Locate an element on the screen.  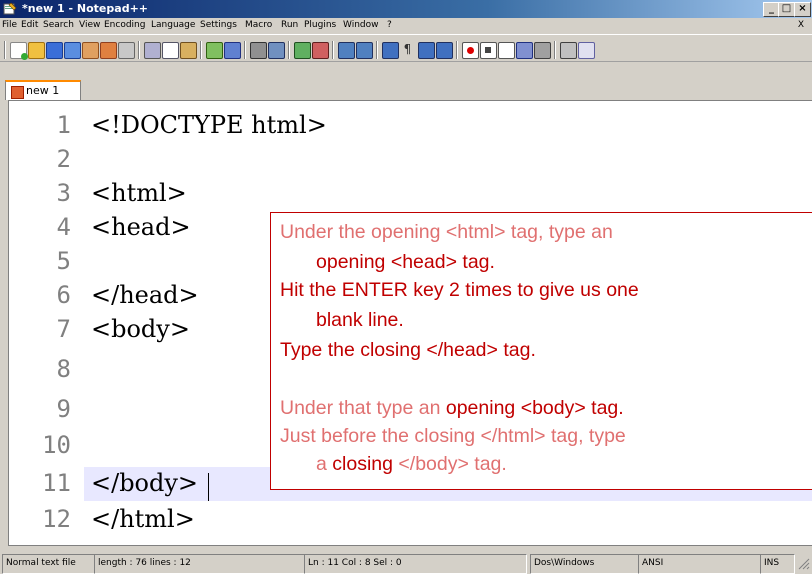
sync-vertical-icon is located at coordinates (346, 50).